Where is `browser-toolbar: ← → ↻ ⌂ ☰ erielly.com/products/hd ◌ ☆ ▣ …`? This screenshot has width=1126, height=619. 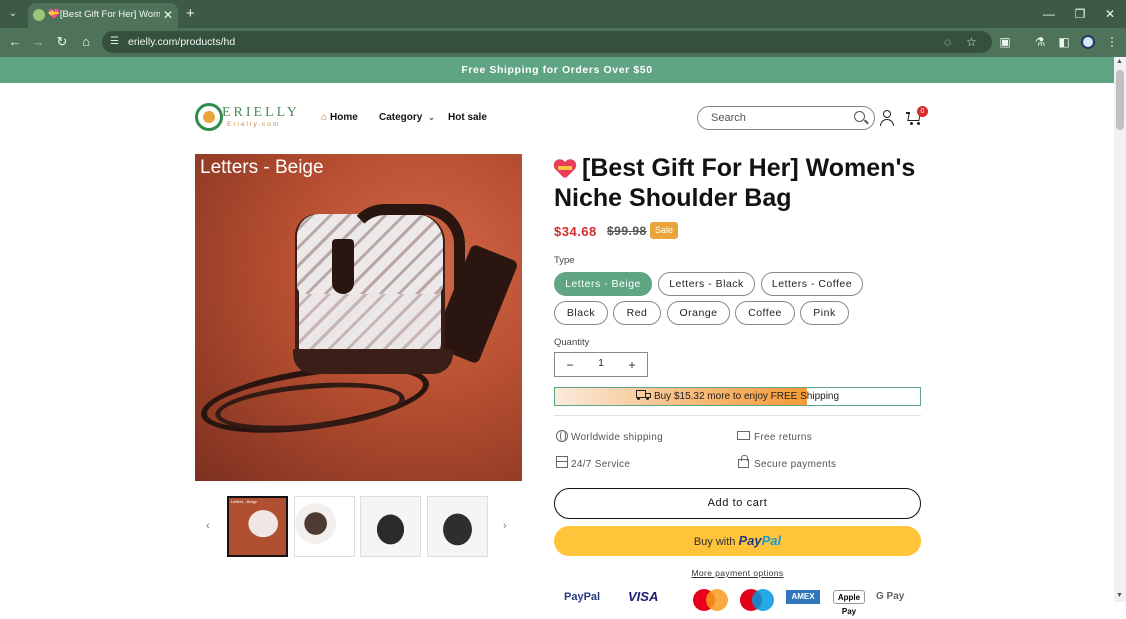
browser-toolbar: ← → ↻ ⌂ ☰ erielly.com/products/hd ◌ ☆ ▣ … is located at coordinates (563, 42).